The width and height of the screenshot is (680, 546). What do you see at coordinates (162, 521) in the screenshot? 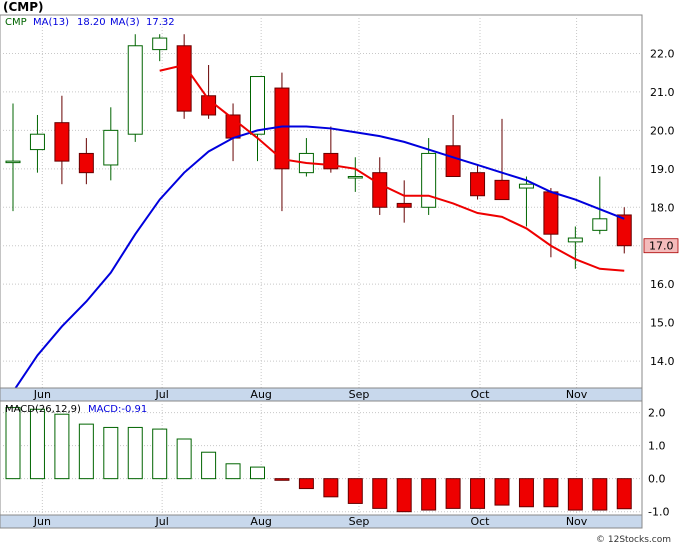
I see `macd-x-tick-label: Jul` at bounding box center [162, 521].